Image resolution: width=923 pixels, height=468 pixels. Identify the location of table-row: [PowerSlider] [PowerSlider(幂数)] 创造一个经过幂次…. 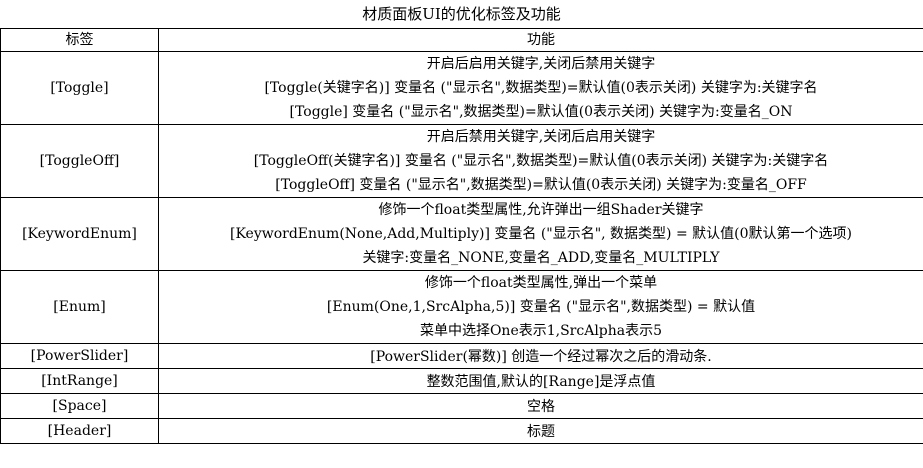
(461, 356).